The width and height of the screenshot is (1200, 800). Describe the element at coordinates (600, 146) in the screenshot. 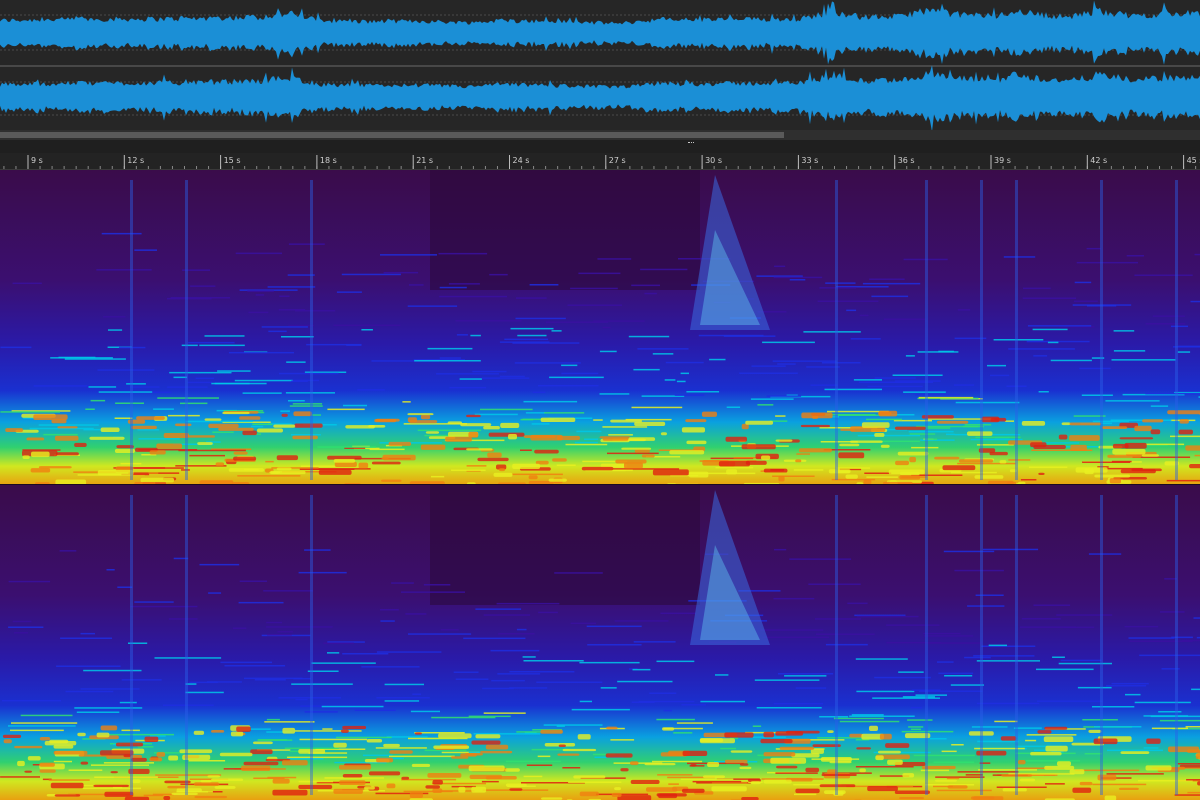

I see `panel-splitter` at that location.